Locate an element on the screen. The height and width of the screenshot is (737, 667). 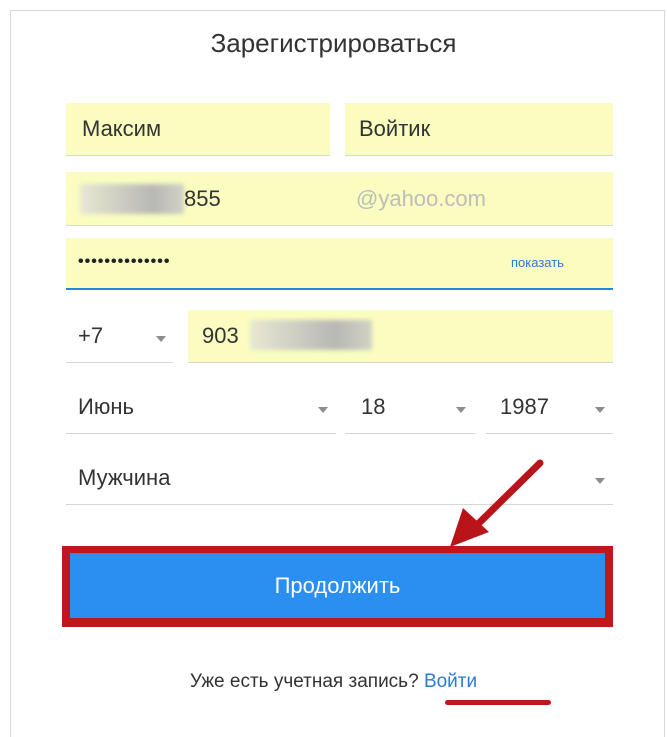
birth-year-value: 1987 is located at coordinates (524, 406).